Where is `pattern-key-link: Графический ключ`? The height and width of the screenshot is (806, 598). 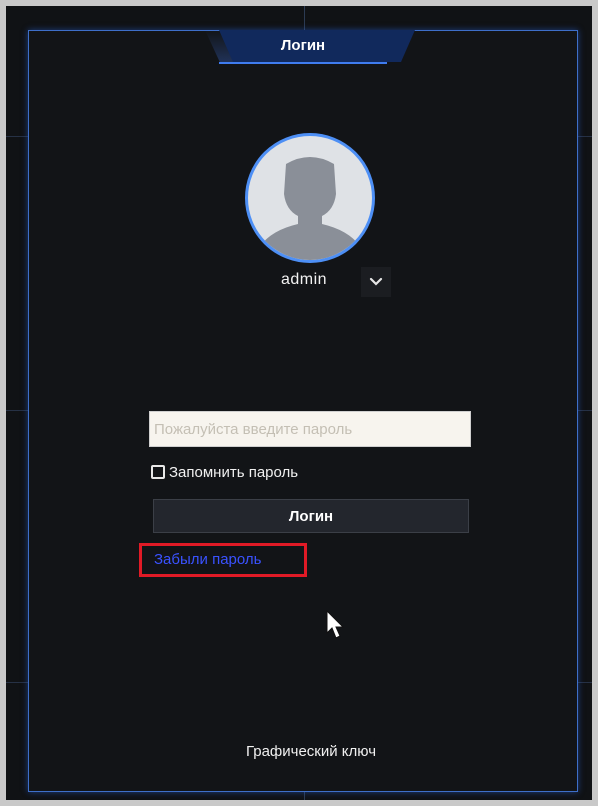
pattern-key-link: Графический ключ is located at coordinates (311, 751).